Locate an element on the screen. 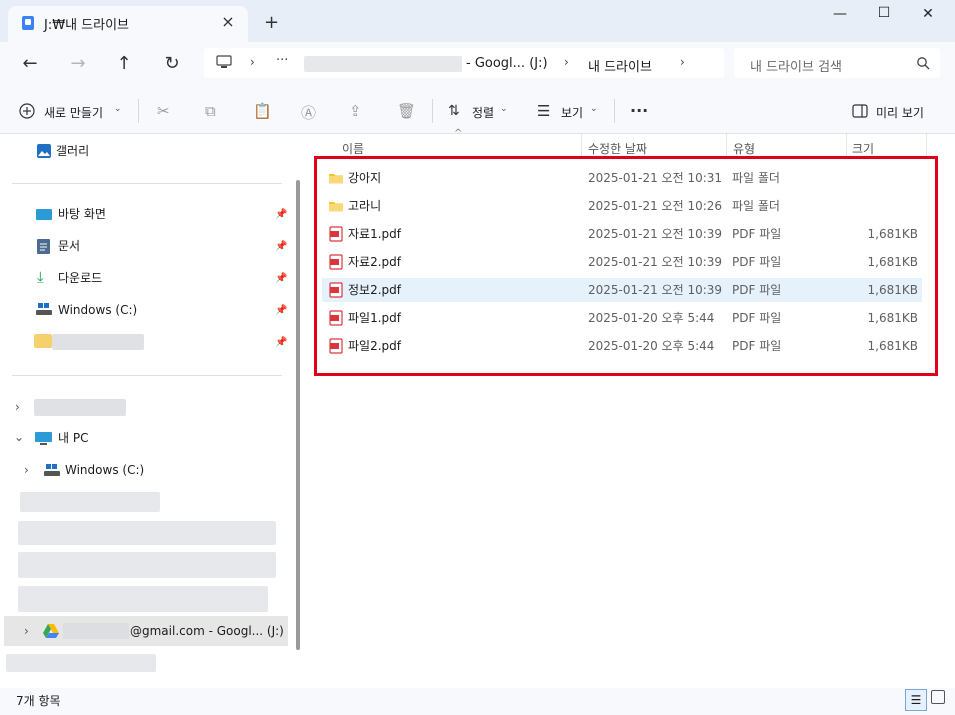 The image size is (955, 715). tab-title: J:₩내 드라이브 is located at coordinates (87, 25).